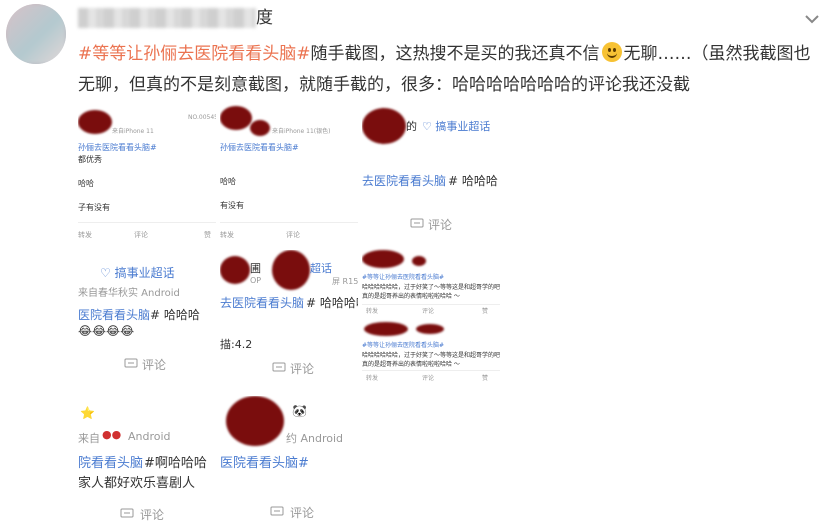 This screenshot has width=829, height=525. I want to click on thumb6-like-label: 赞, so click(485, 311).